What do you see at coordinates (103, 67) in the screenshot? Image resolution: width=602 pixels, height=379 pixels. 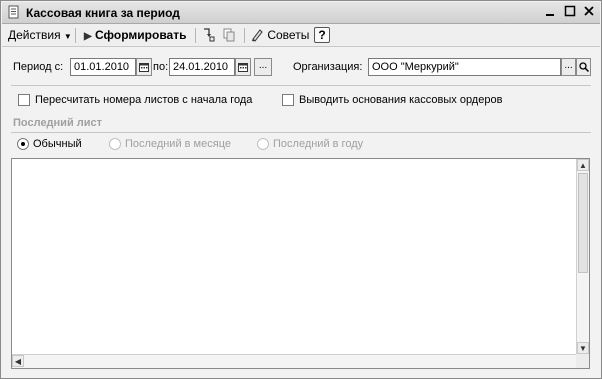 I see `period-from-input: 01.01.2010` at bounding box center [103, 67].